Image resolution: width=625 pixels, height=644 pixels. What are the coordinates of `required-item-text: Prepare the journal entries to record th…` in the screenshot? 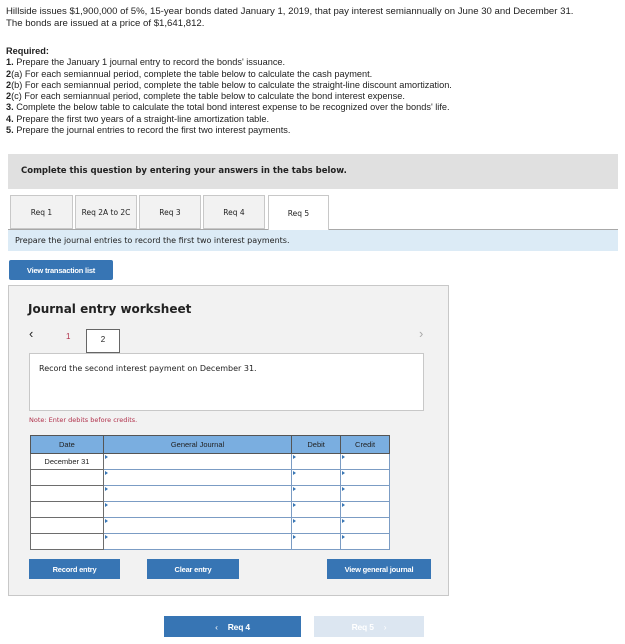 It's located at (152, 130).